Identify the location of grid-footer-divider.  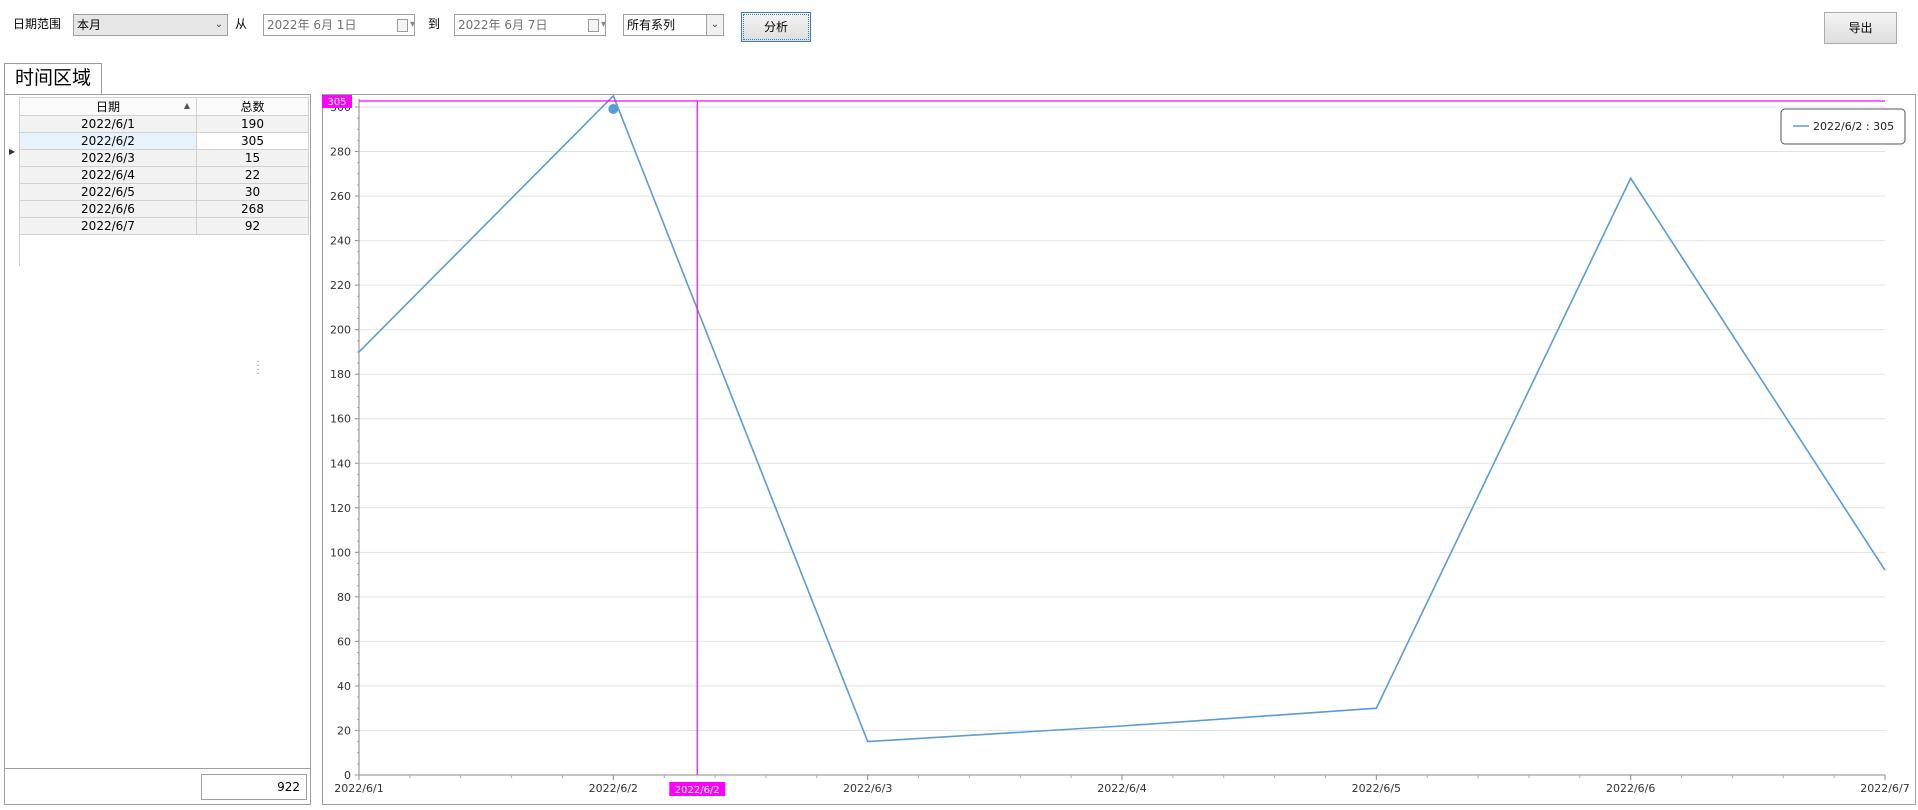
(157, 768).